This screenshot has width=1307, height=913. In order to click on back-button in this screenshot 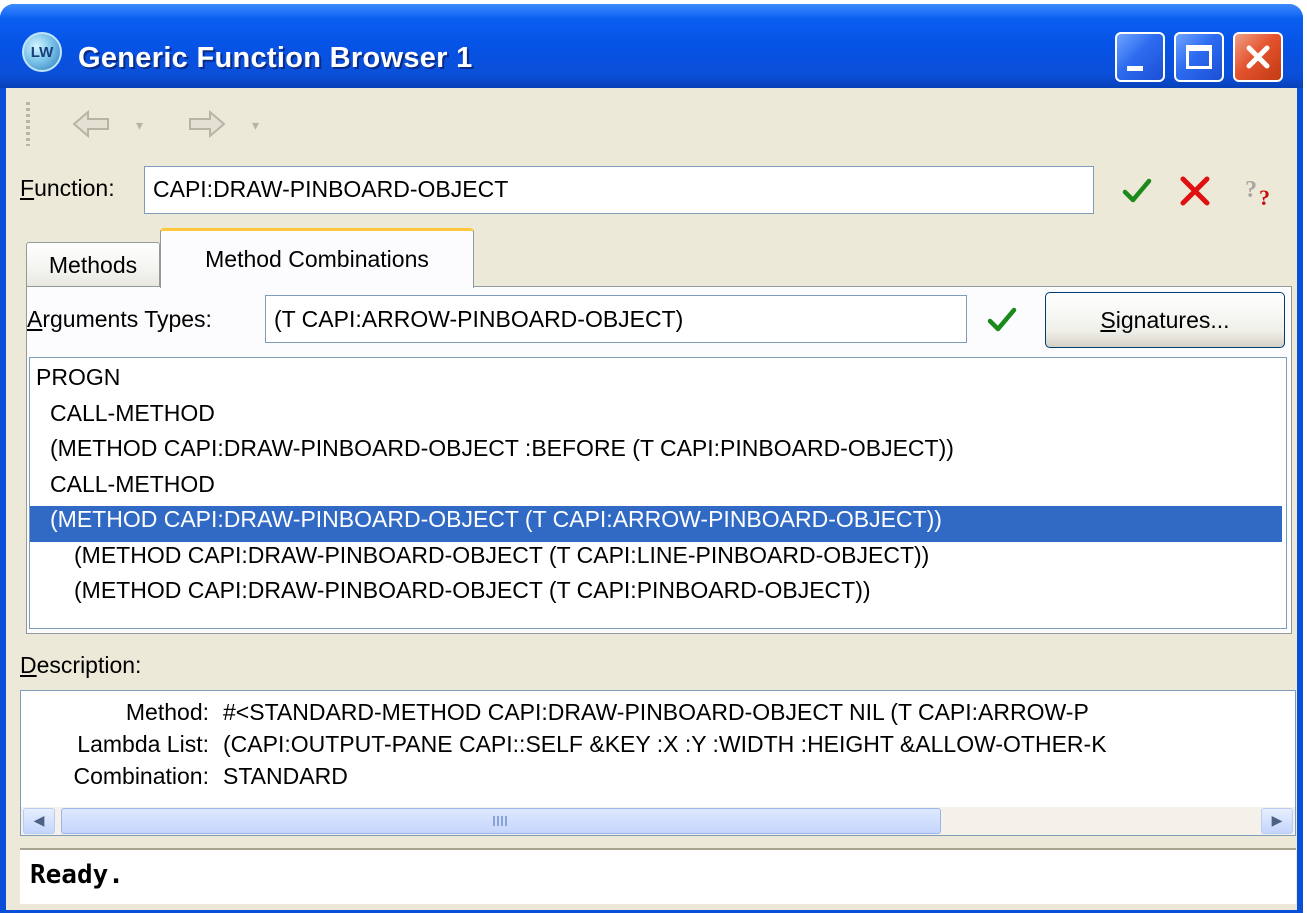, I will do `click(91, 124)`.